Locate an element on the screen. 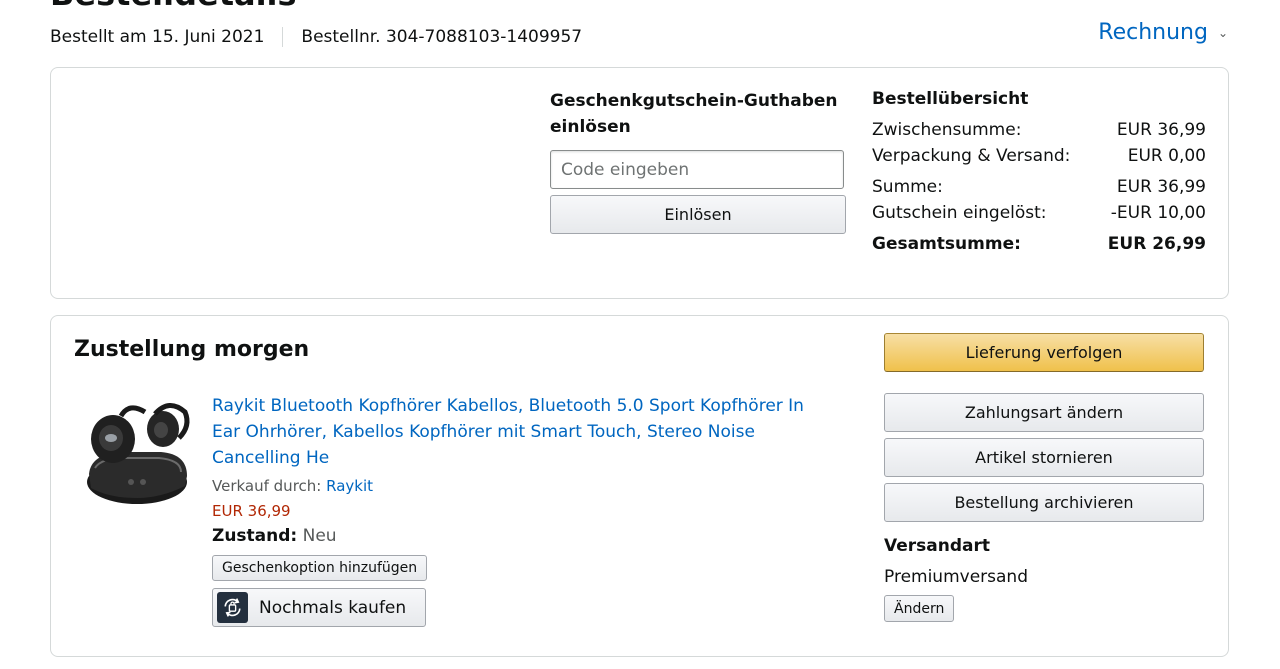 The height and width of the screenshot is (669, 1280). track-delivery-button: Lieferung verfolgen is located at coordinates (1044, 352).